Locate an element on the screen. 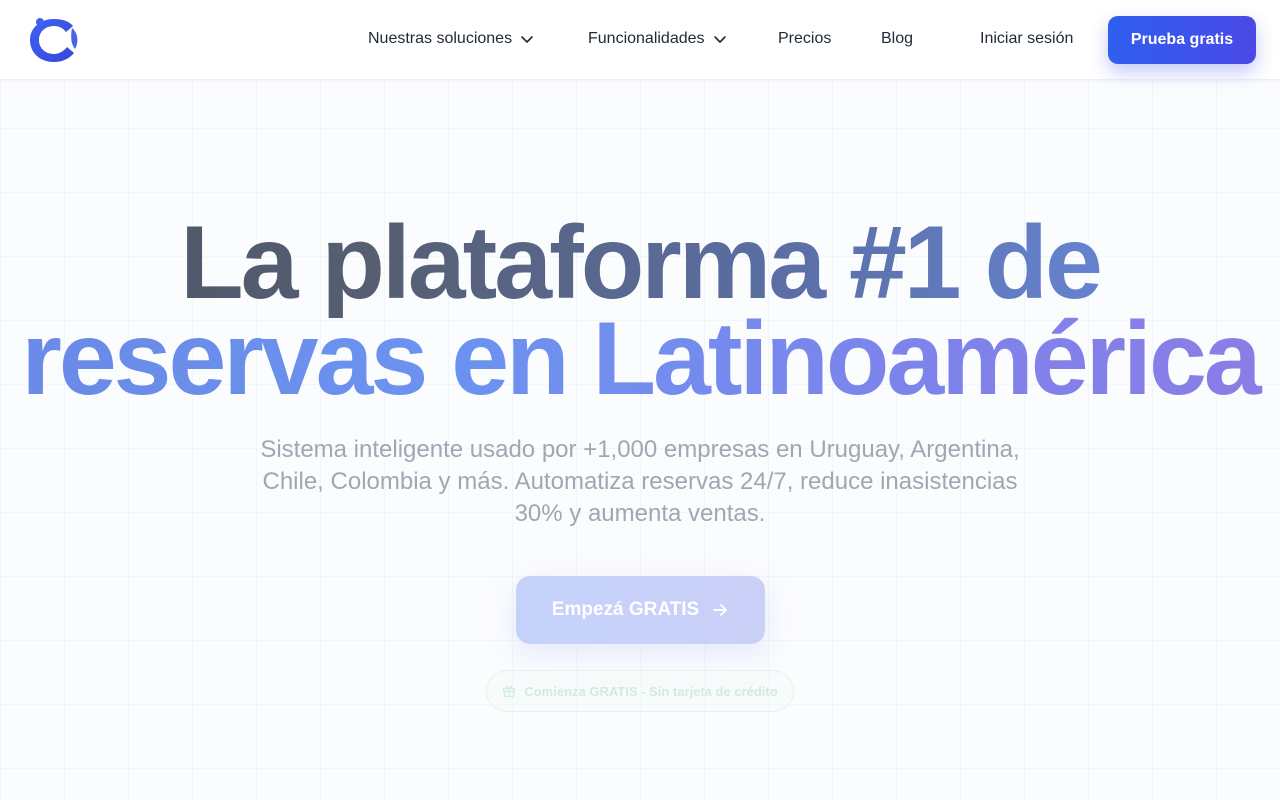  free-badge: Comienza GRATIS - Sin tarjeta de crédito is located at coordinates (640, 691).